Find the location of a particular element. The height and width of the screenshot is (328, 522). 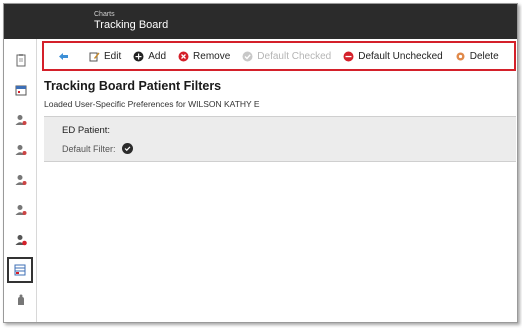

sidebar-item-calendar is located at coordinates (21, 90).